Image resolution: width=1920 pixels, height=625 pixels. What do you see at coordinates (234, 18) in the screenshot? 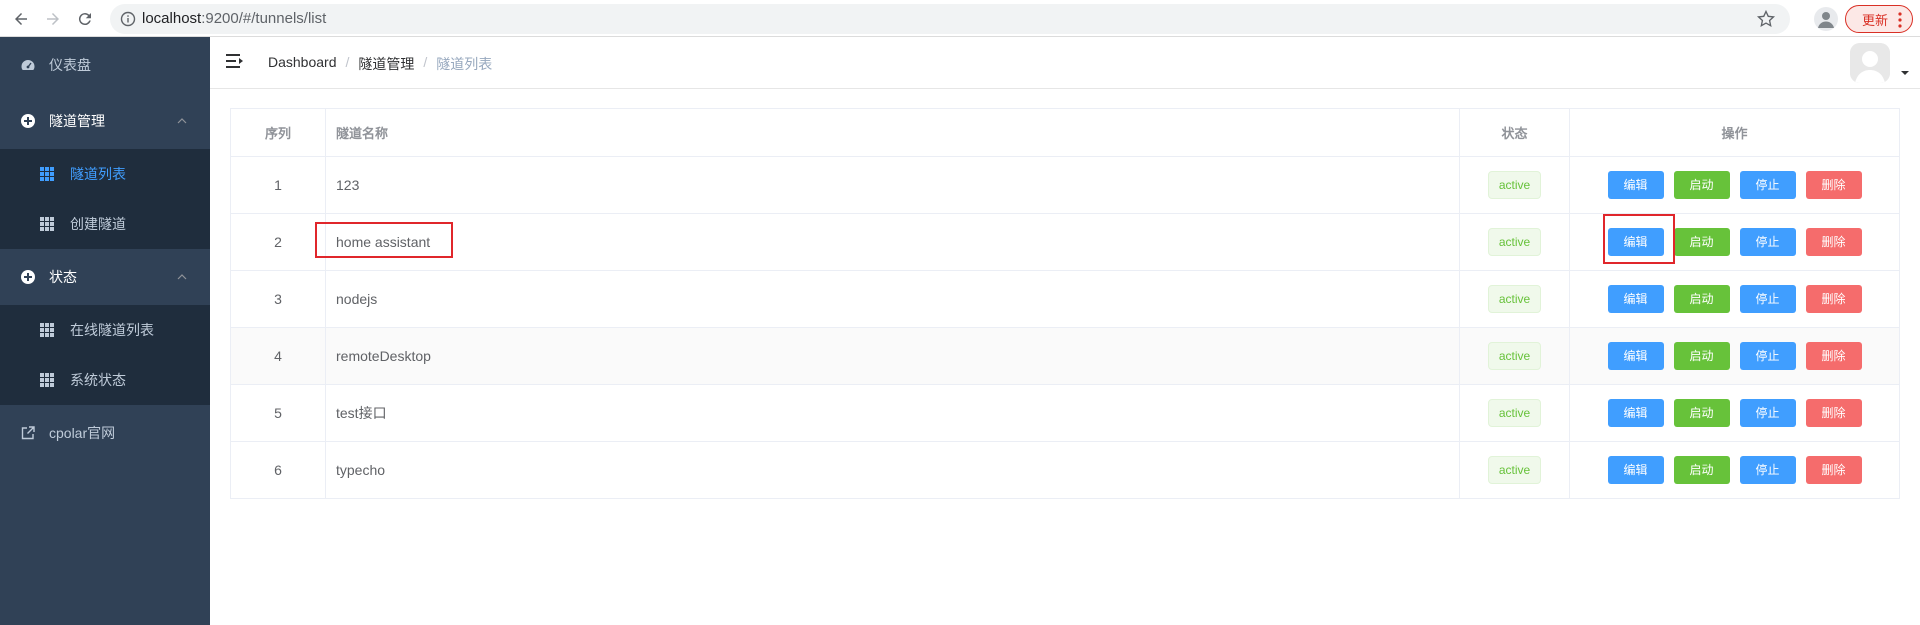
I see `url-text: localhost:9200/#/tunnels/list` at bounding box center [234, 18].